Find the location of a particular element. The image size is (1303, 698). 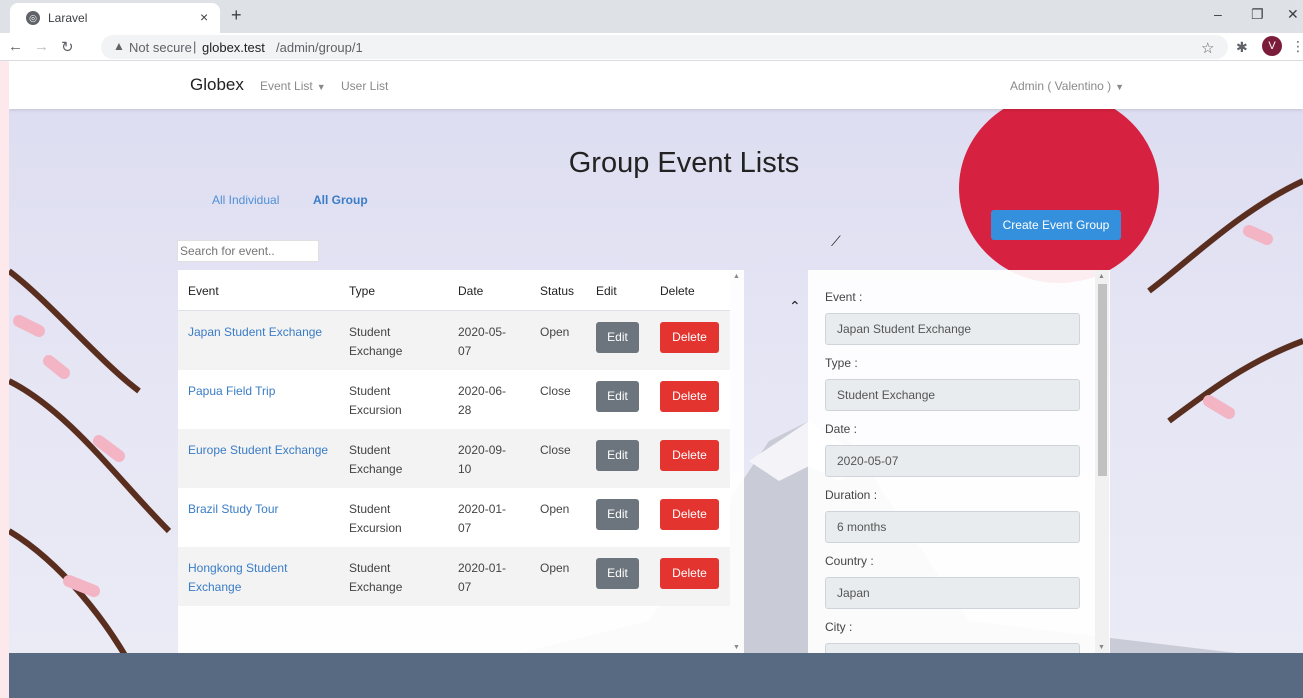

tab-close-icon: × is located at coordinates (204, 17).